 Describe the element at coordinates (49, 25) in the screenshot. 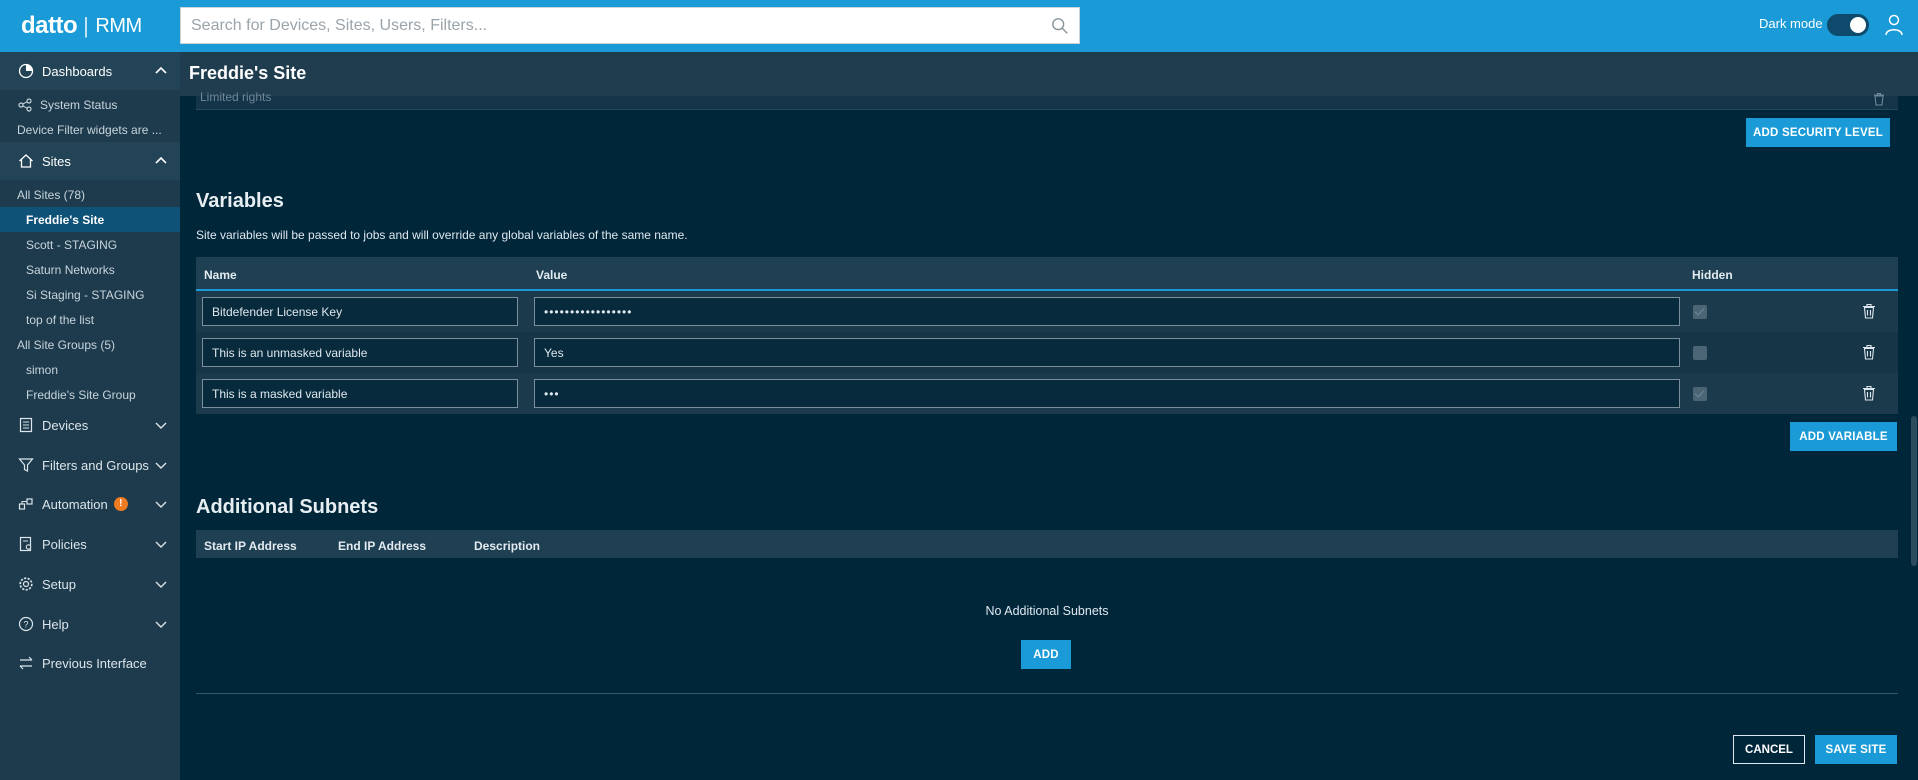

I see `logo-wordmark: datto` at that location.